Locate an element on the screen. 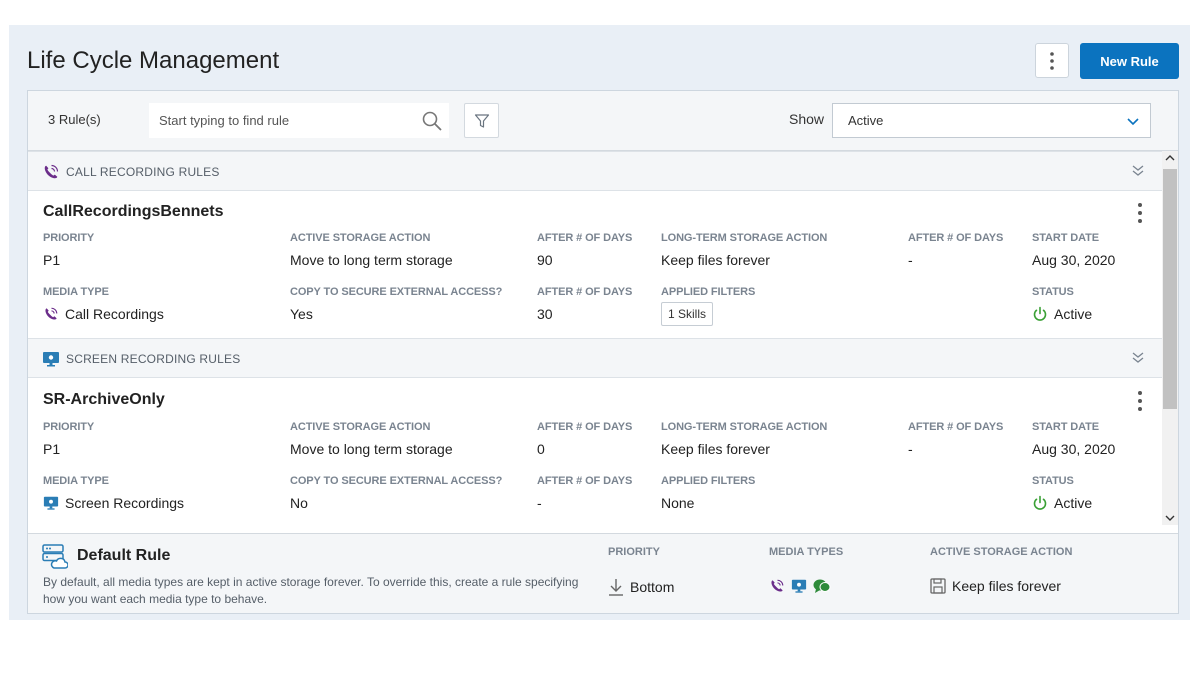 This screenshot has height=689, width=1202. after-days-value: 0 is located at coordinates (541, 449).